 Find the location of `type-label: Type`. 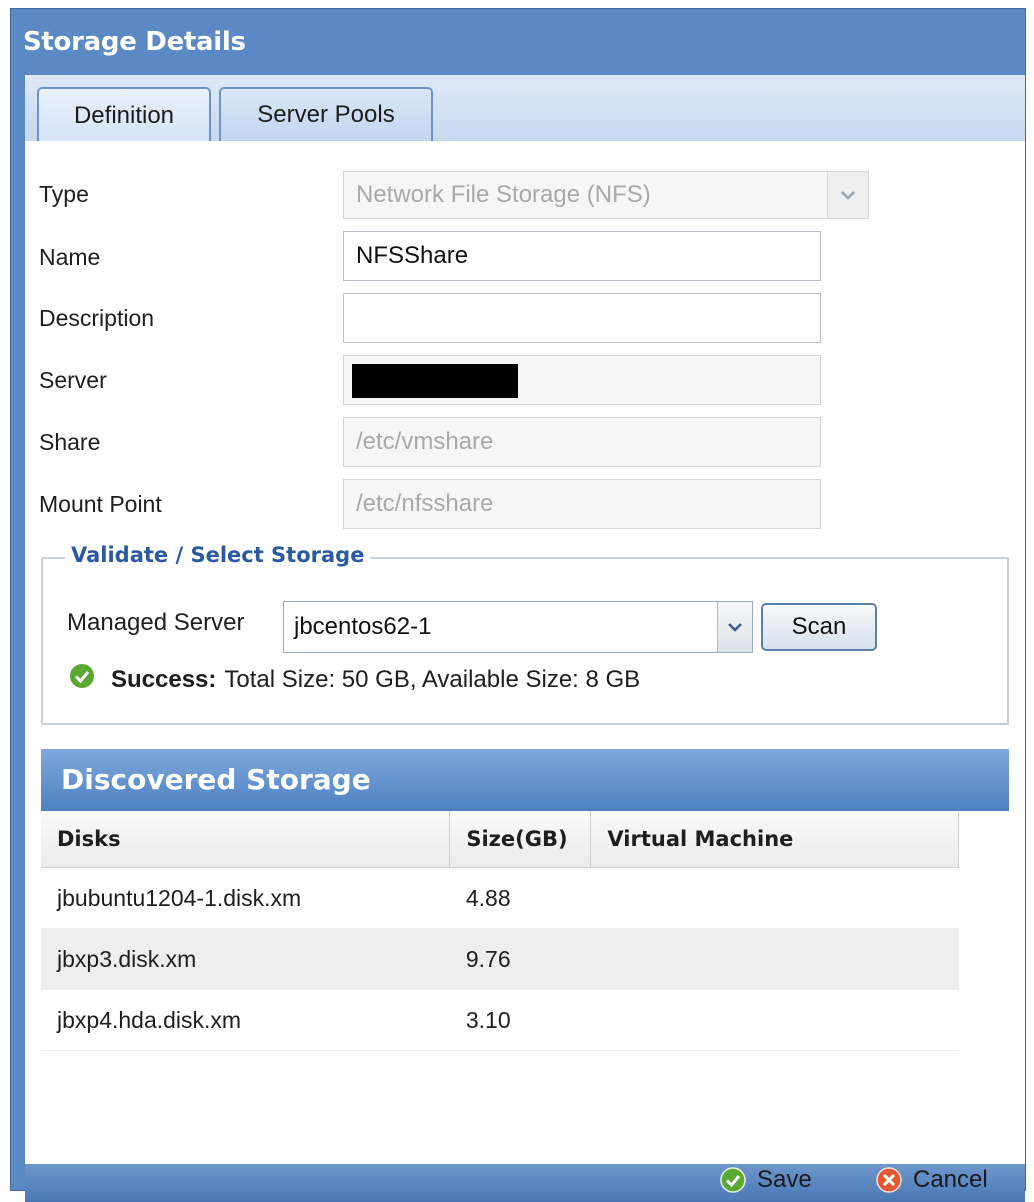

type-label: Type is located at coordinates (64, 194).